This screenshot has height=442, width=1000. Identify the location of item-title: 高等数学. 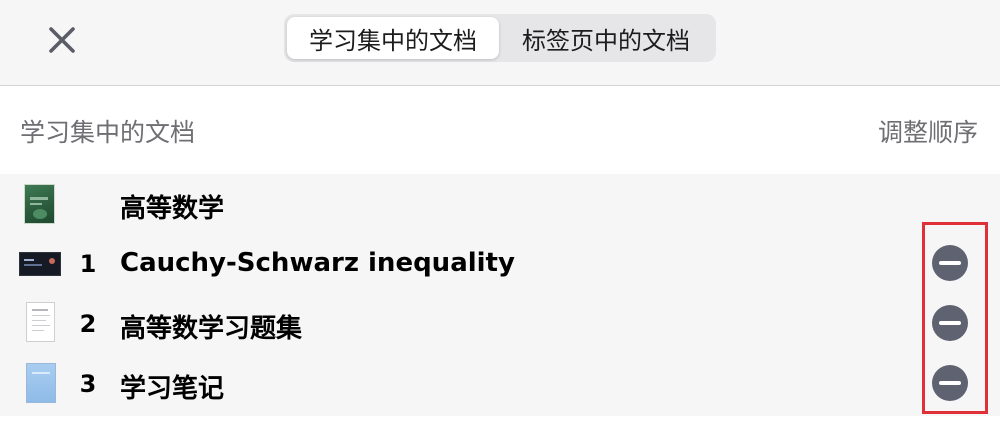
(172, 209).